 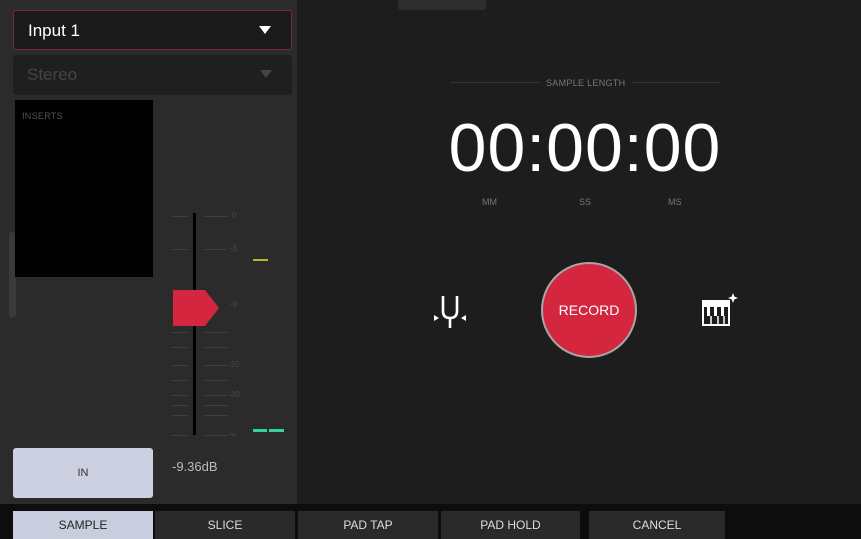 I want to click on tab-label: PAD TAP, so click(x=368, y=525).